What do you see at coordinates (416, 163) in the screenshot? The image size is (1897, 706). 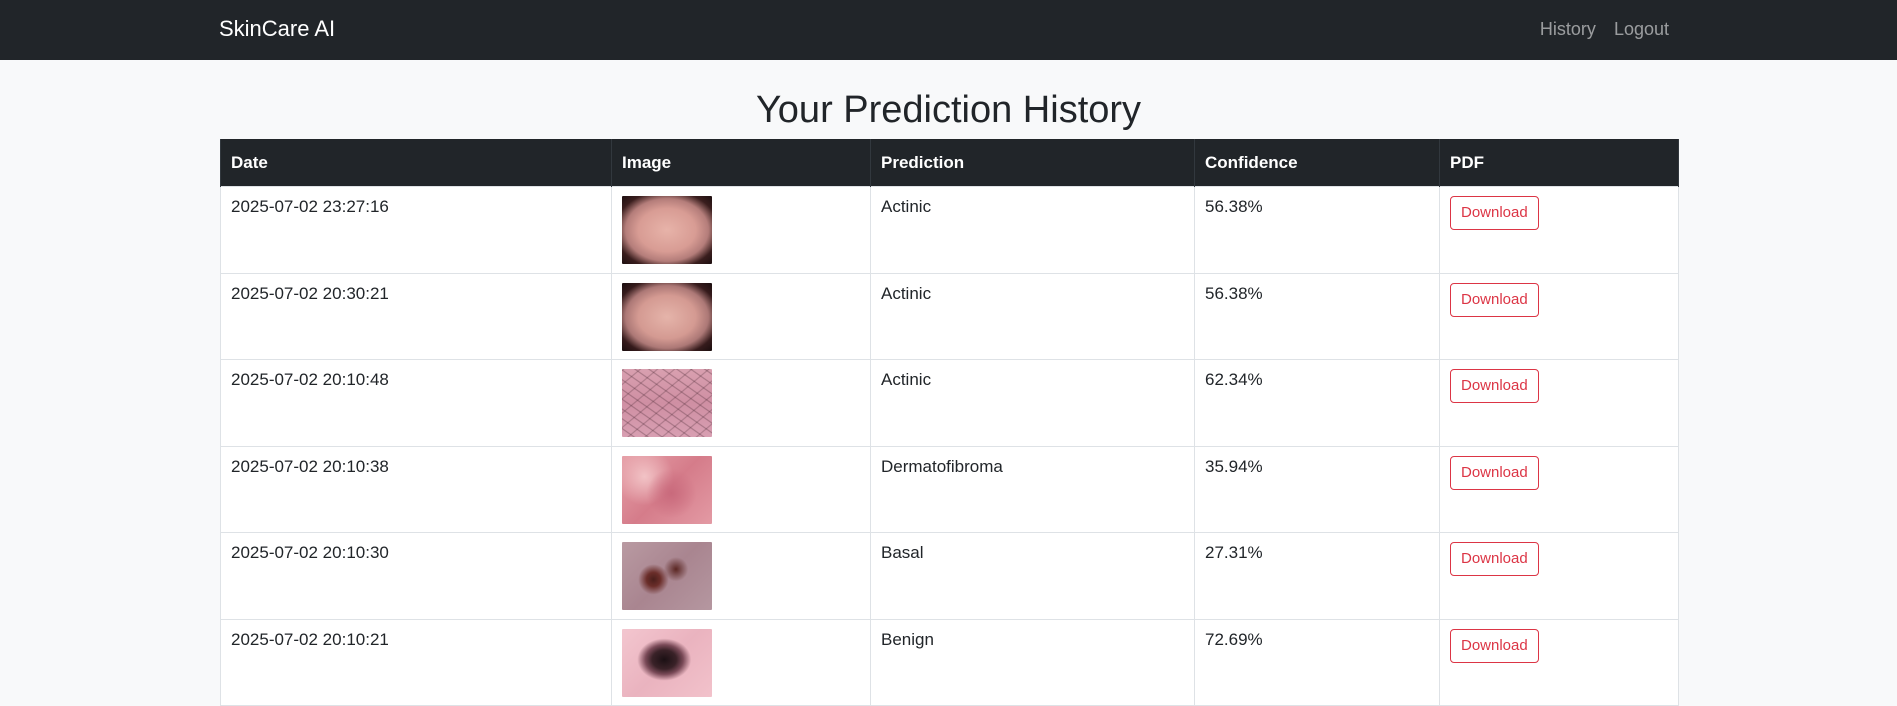 I see `column-header-date: Date` at bounding box center [416, 163].